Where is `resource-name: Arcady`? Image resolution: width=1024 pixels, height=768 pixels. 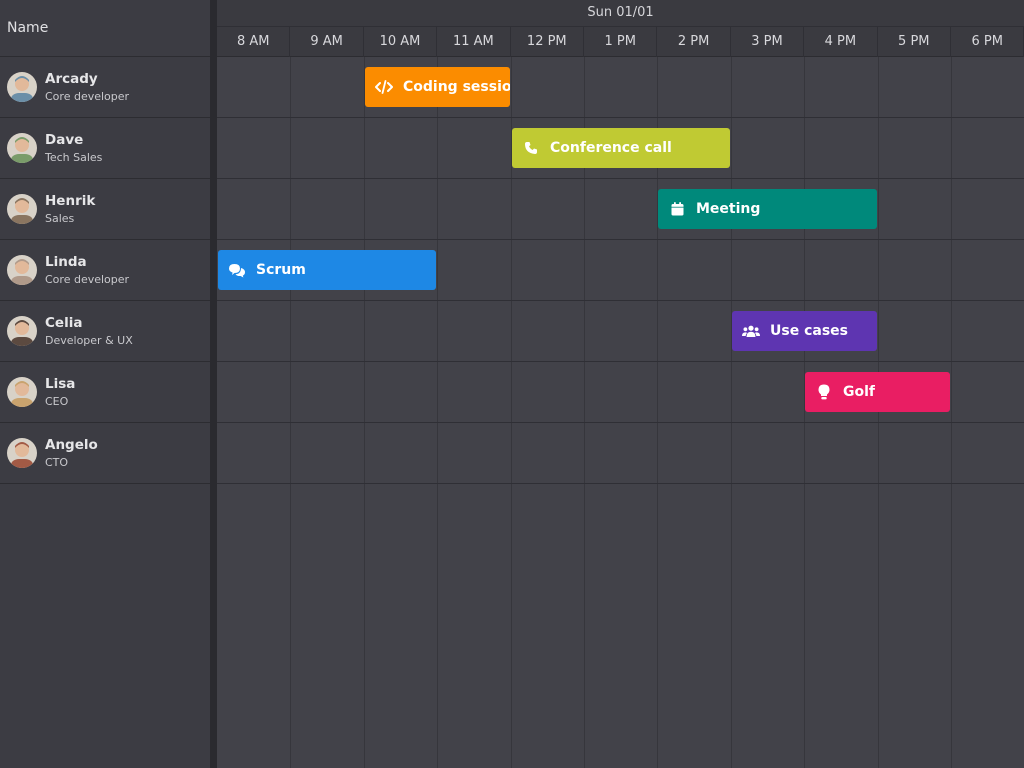
resource-name: Arcady is located at coordinates (71, 78).